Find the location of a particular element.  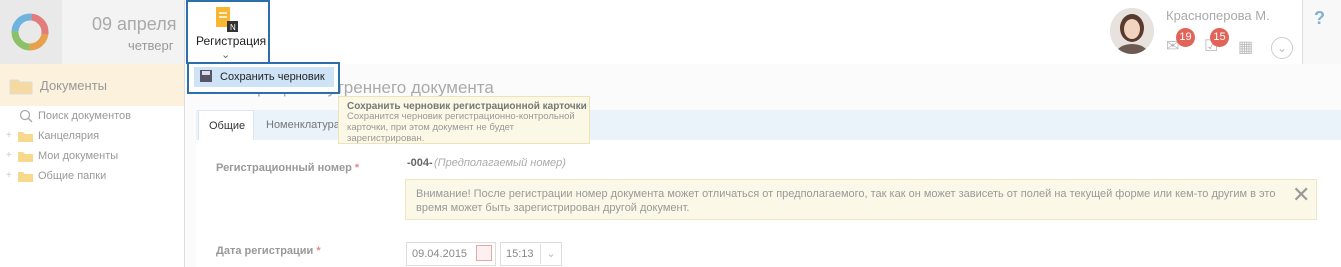

user-photo-icon is located at coordinates (1132, 31).